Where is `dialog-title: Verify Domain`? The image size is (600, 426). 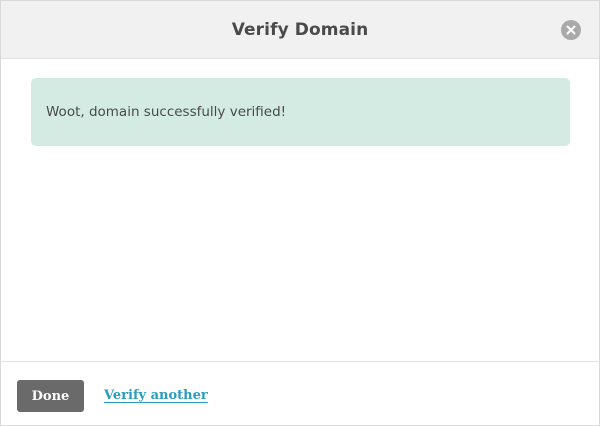
dialog-title: Verify Domain is located at coordinates (300, 29).